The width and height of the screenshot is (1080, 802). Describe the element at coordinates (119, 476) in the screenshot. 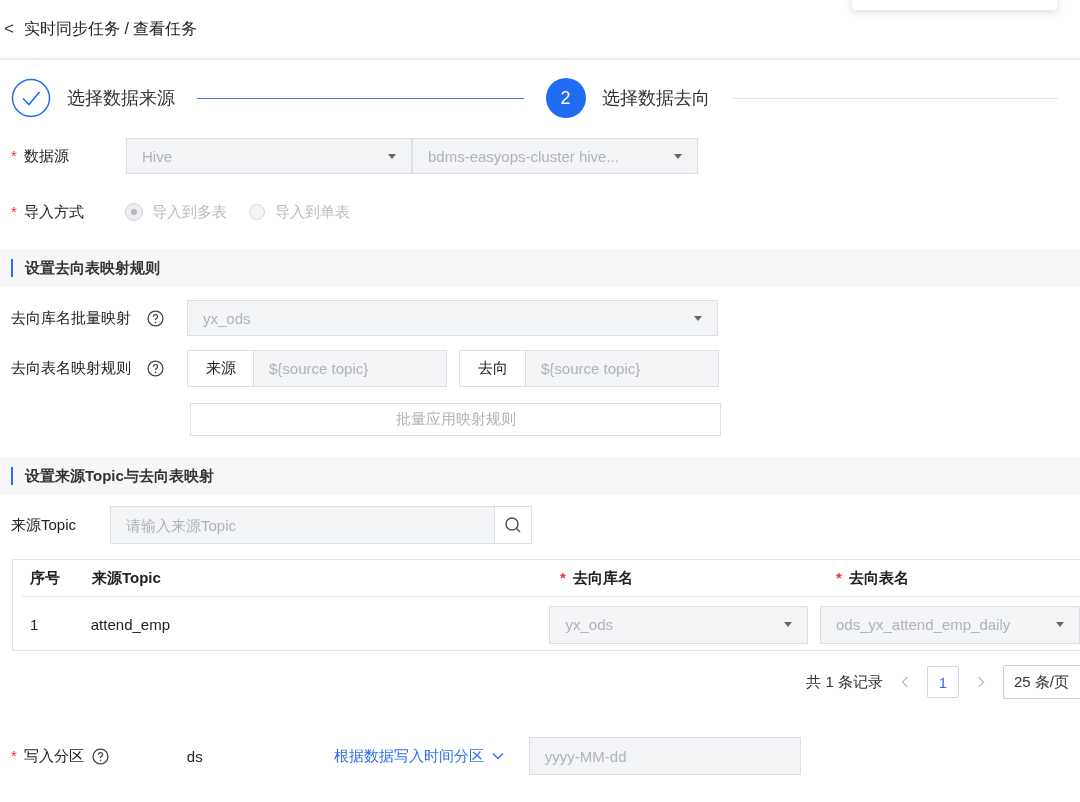

I see `section-title: 设置来源Topic与去向表映射` at that location.